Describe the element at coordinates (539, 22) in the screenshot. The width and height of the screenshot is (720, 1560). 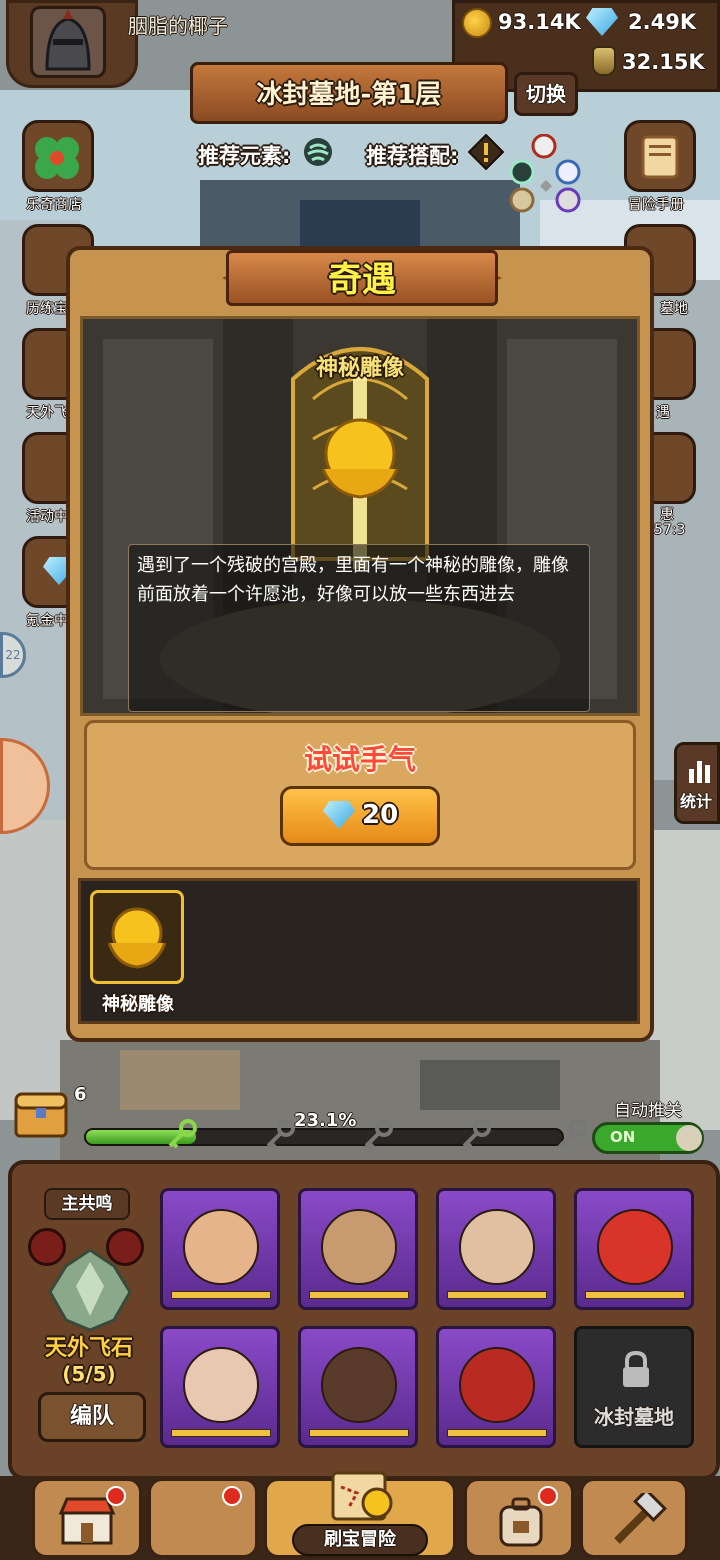
I see `gold-amount: 93.14K` at that location.